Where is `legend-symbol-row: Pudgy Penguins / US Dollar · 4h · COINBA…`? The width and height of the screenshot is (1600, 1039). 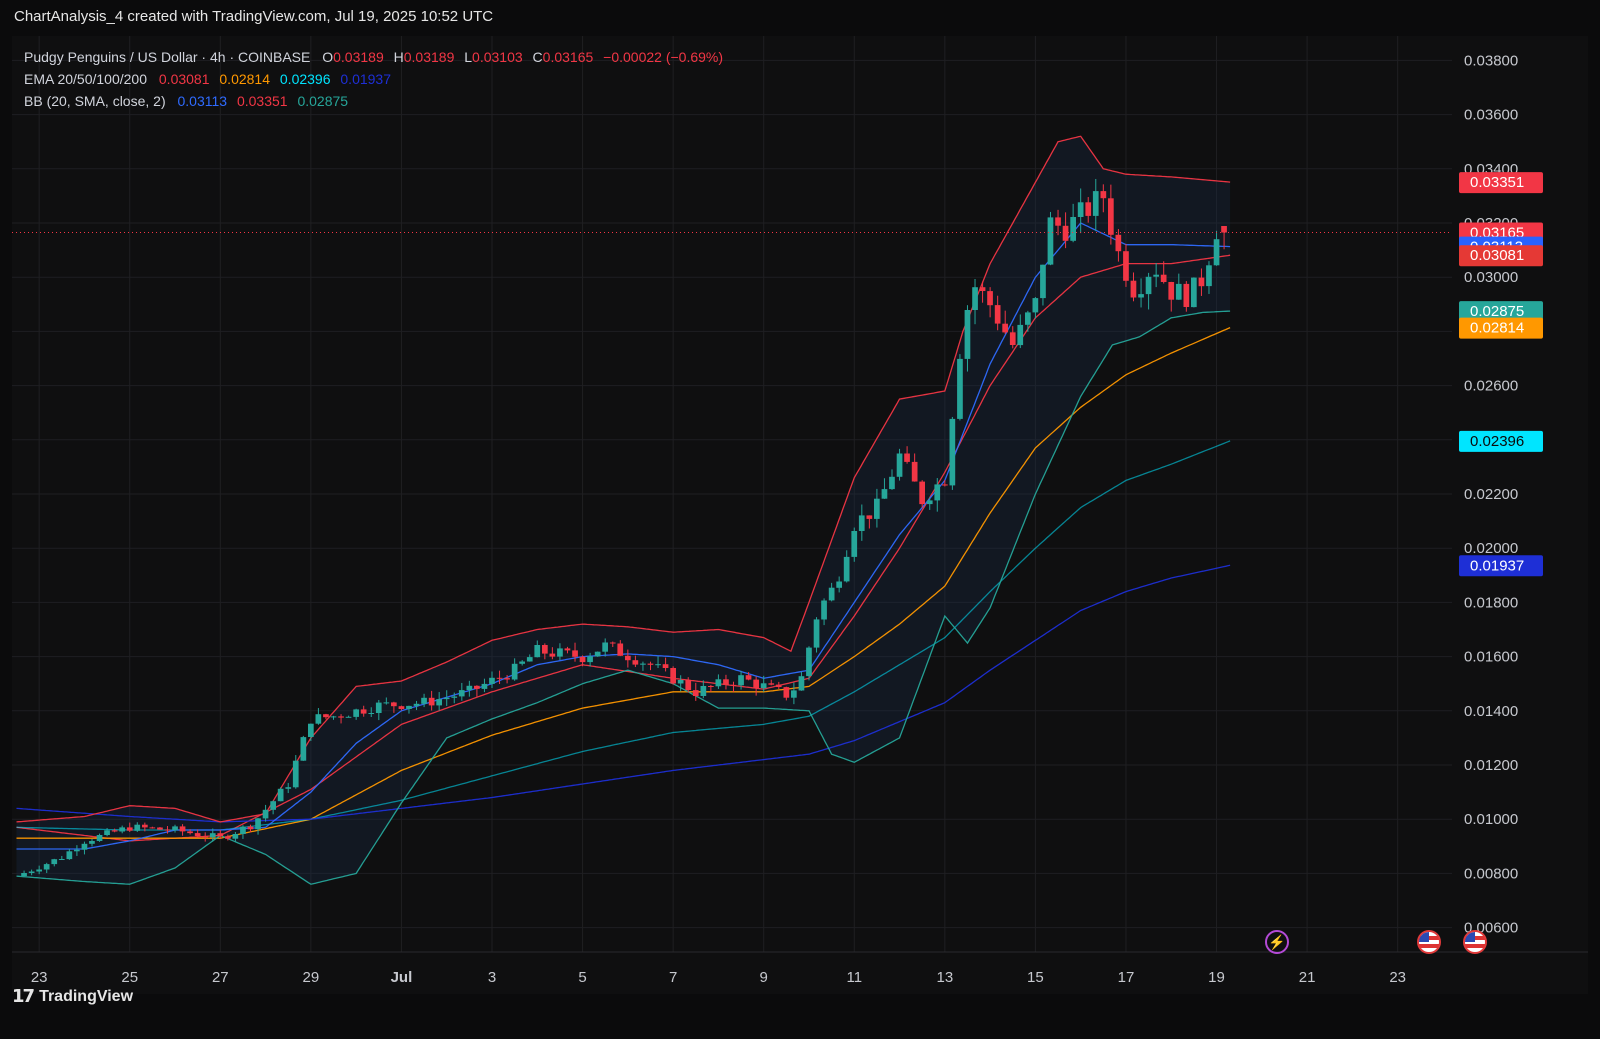
legend-symbol-row: Pudgy Penguins / US Dollar · 4h · COINBA… is located at coordinates (376, 57).